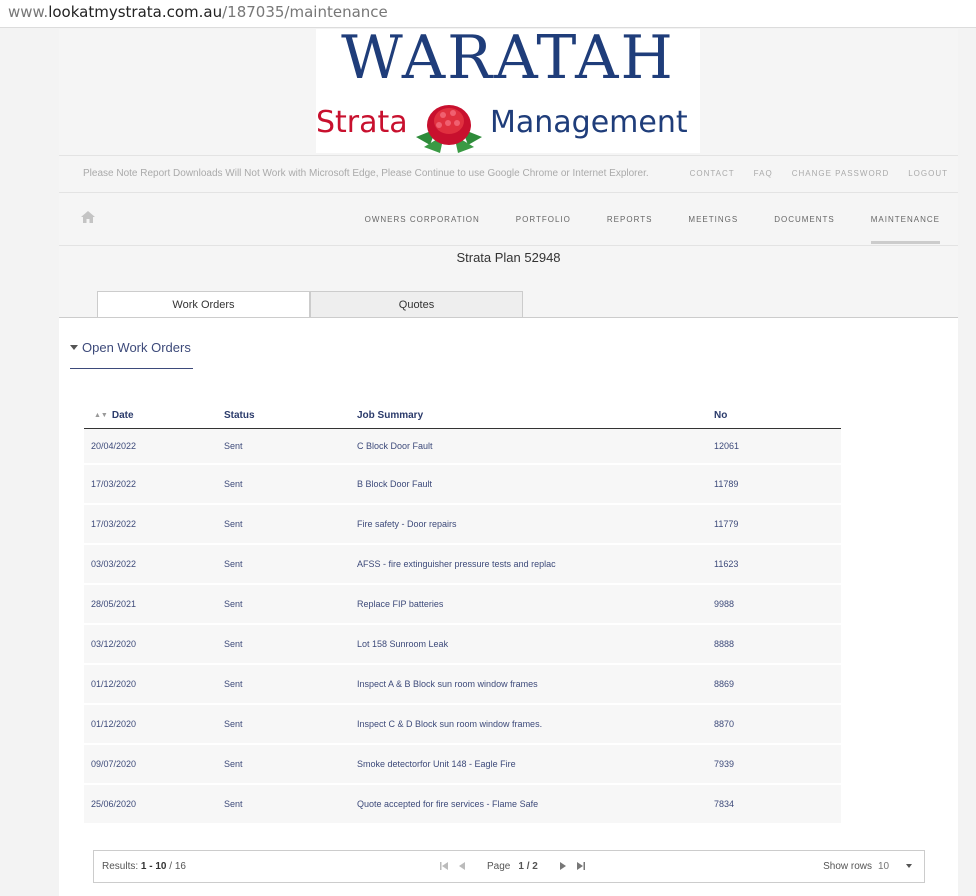  Describe the element at coordinates (563, 866) in the screenshot. I see `next-page-icon` at that location.